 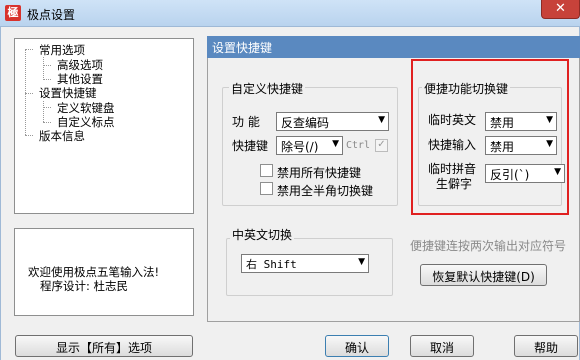 I want to click on temp-english-select: 禁用 ▼, so click(x=521, y=121).